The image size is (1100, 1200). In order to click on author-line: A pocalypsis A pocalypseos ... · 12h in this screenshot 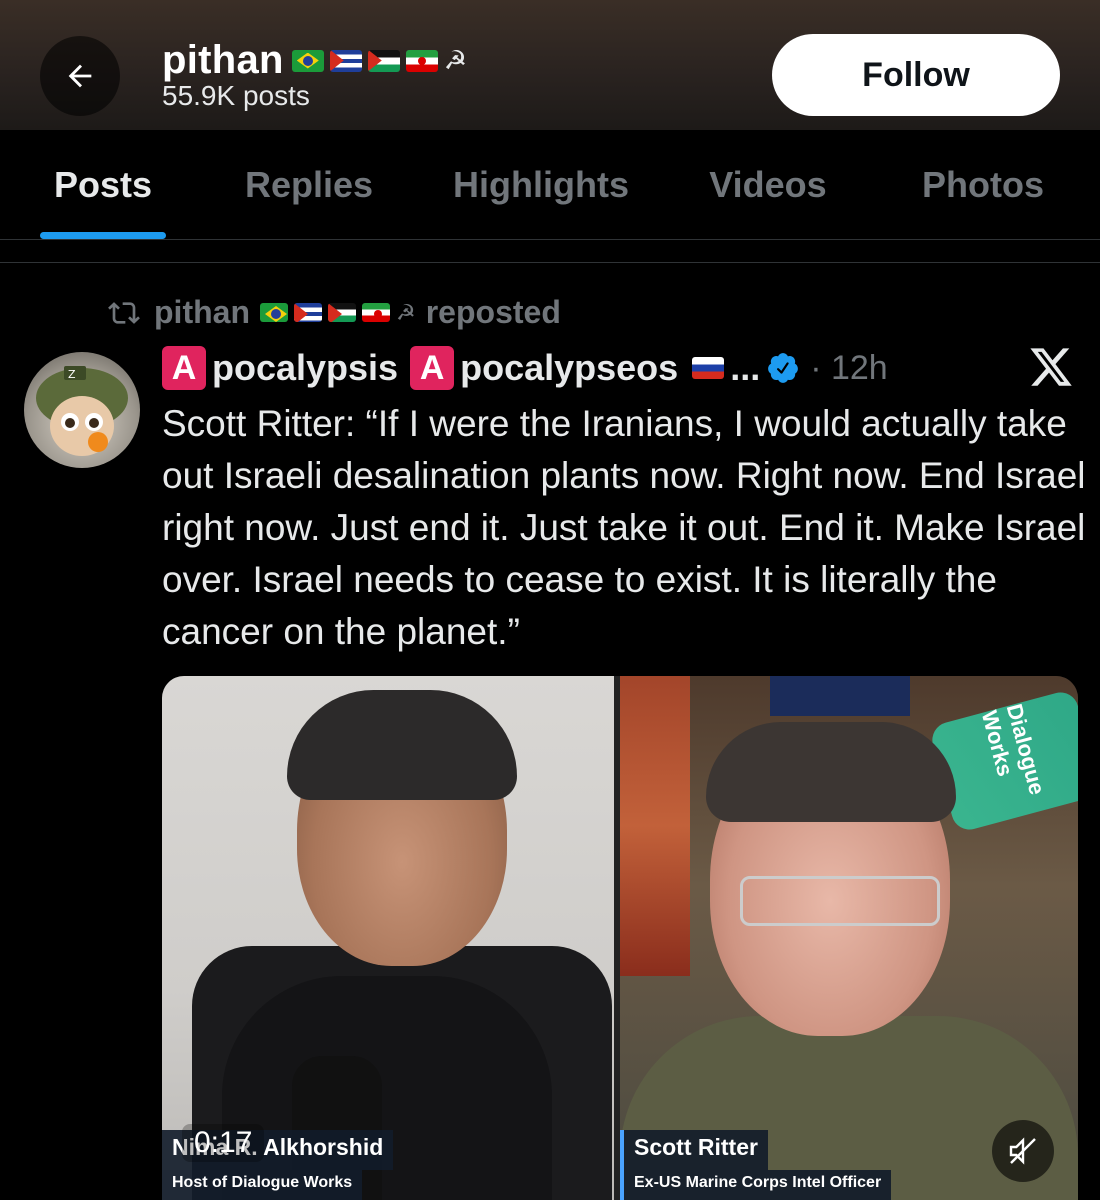, I will do `click(525, 368)`.